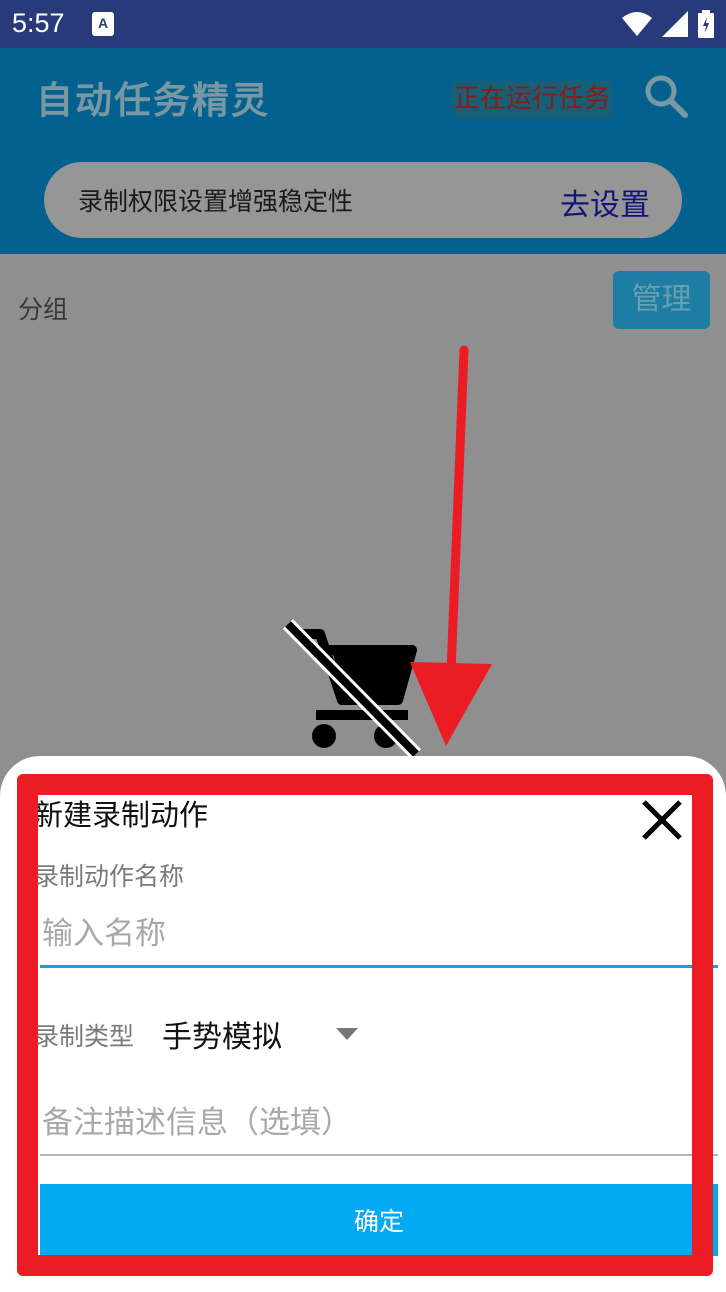 This screenshot has width=726, height=1292. Describe the element at coordinates (666, 96) in the screenshot. I see `search-icon` at that location.